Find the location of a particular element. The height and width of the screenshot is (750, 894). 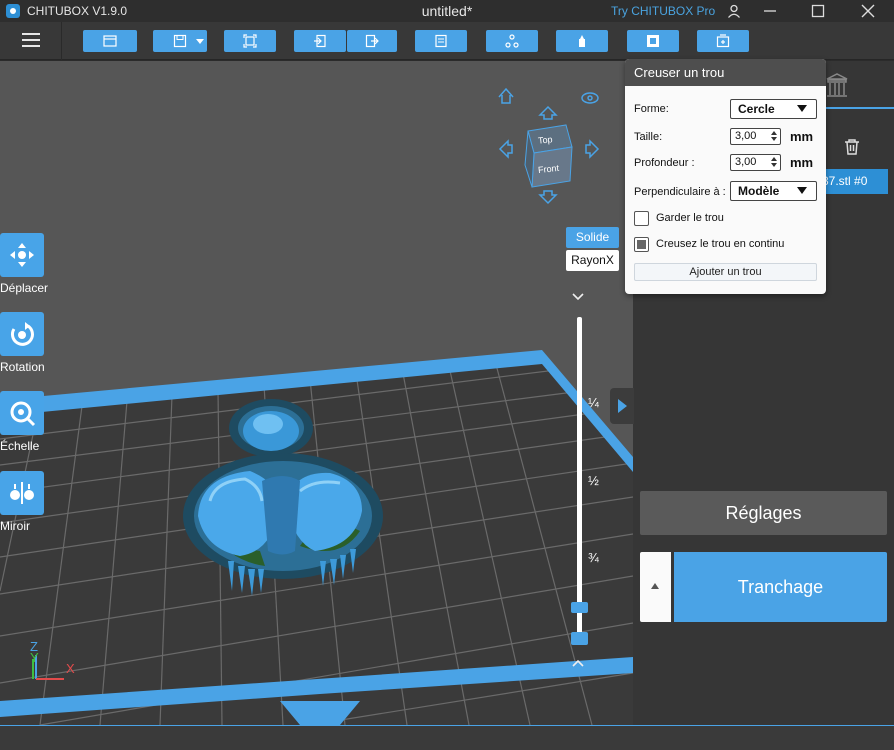

toolbar is located at coordinates (447, 41).